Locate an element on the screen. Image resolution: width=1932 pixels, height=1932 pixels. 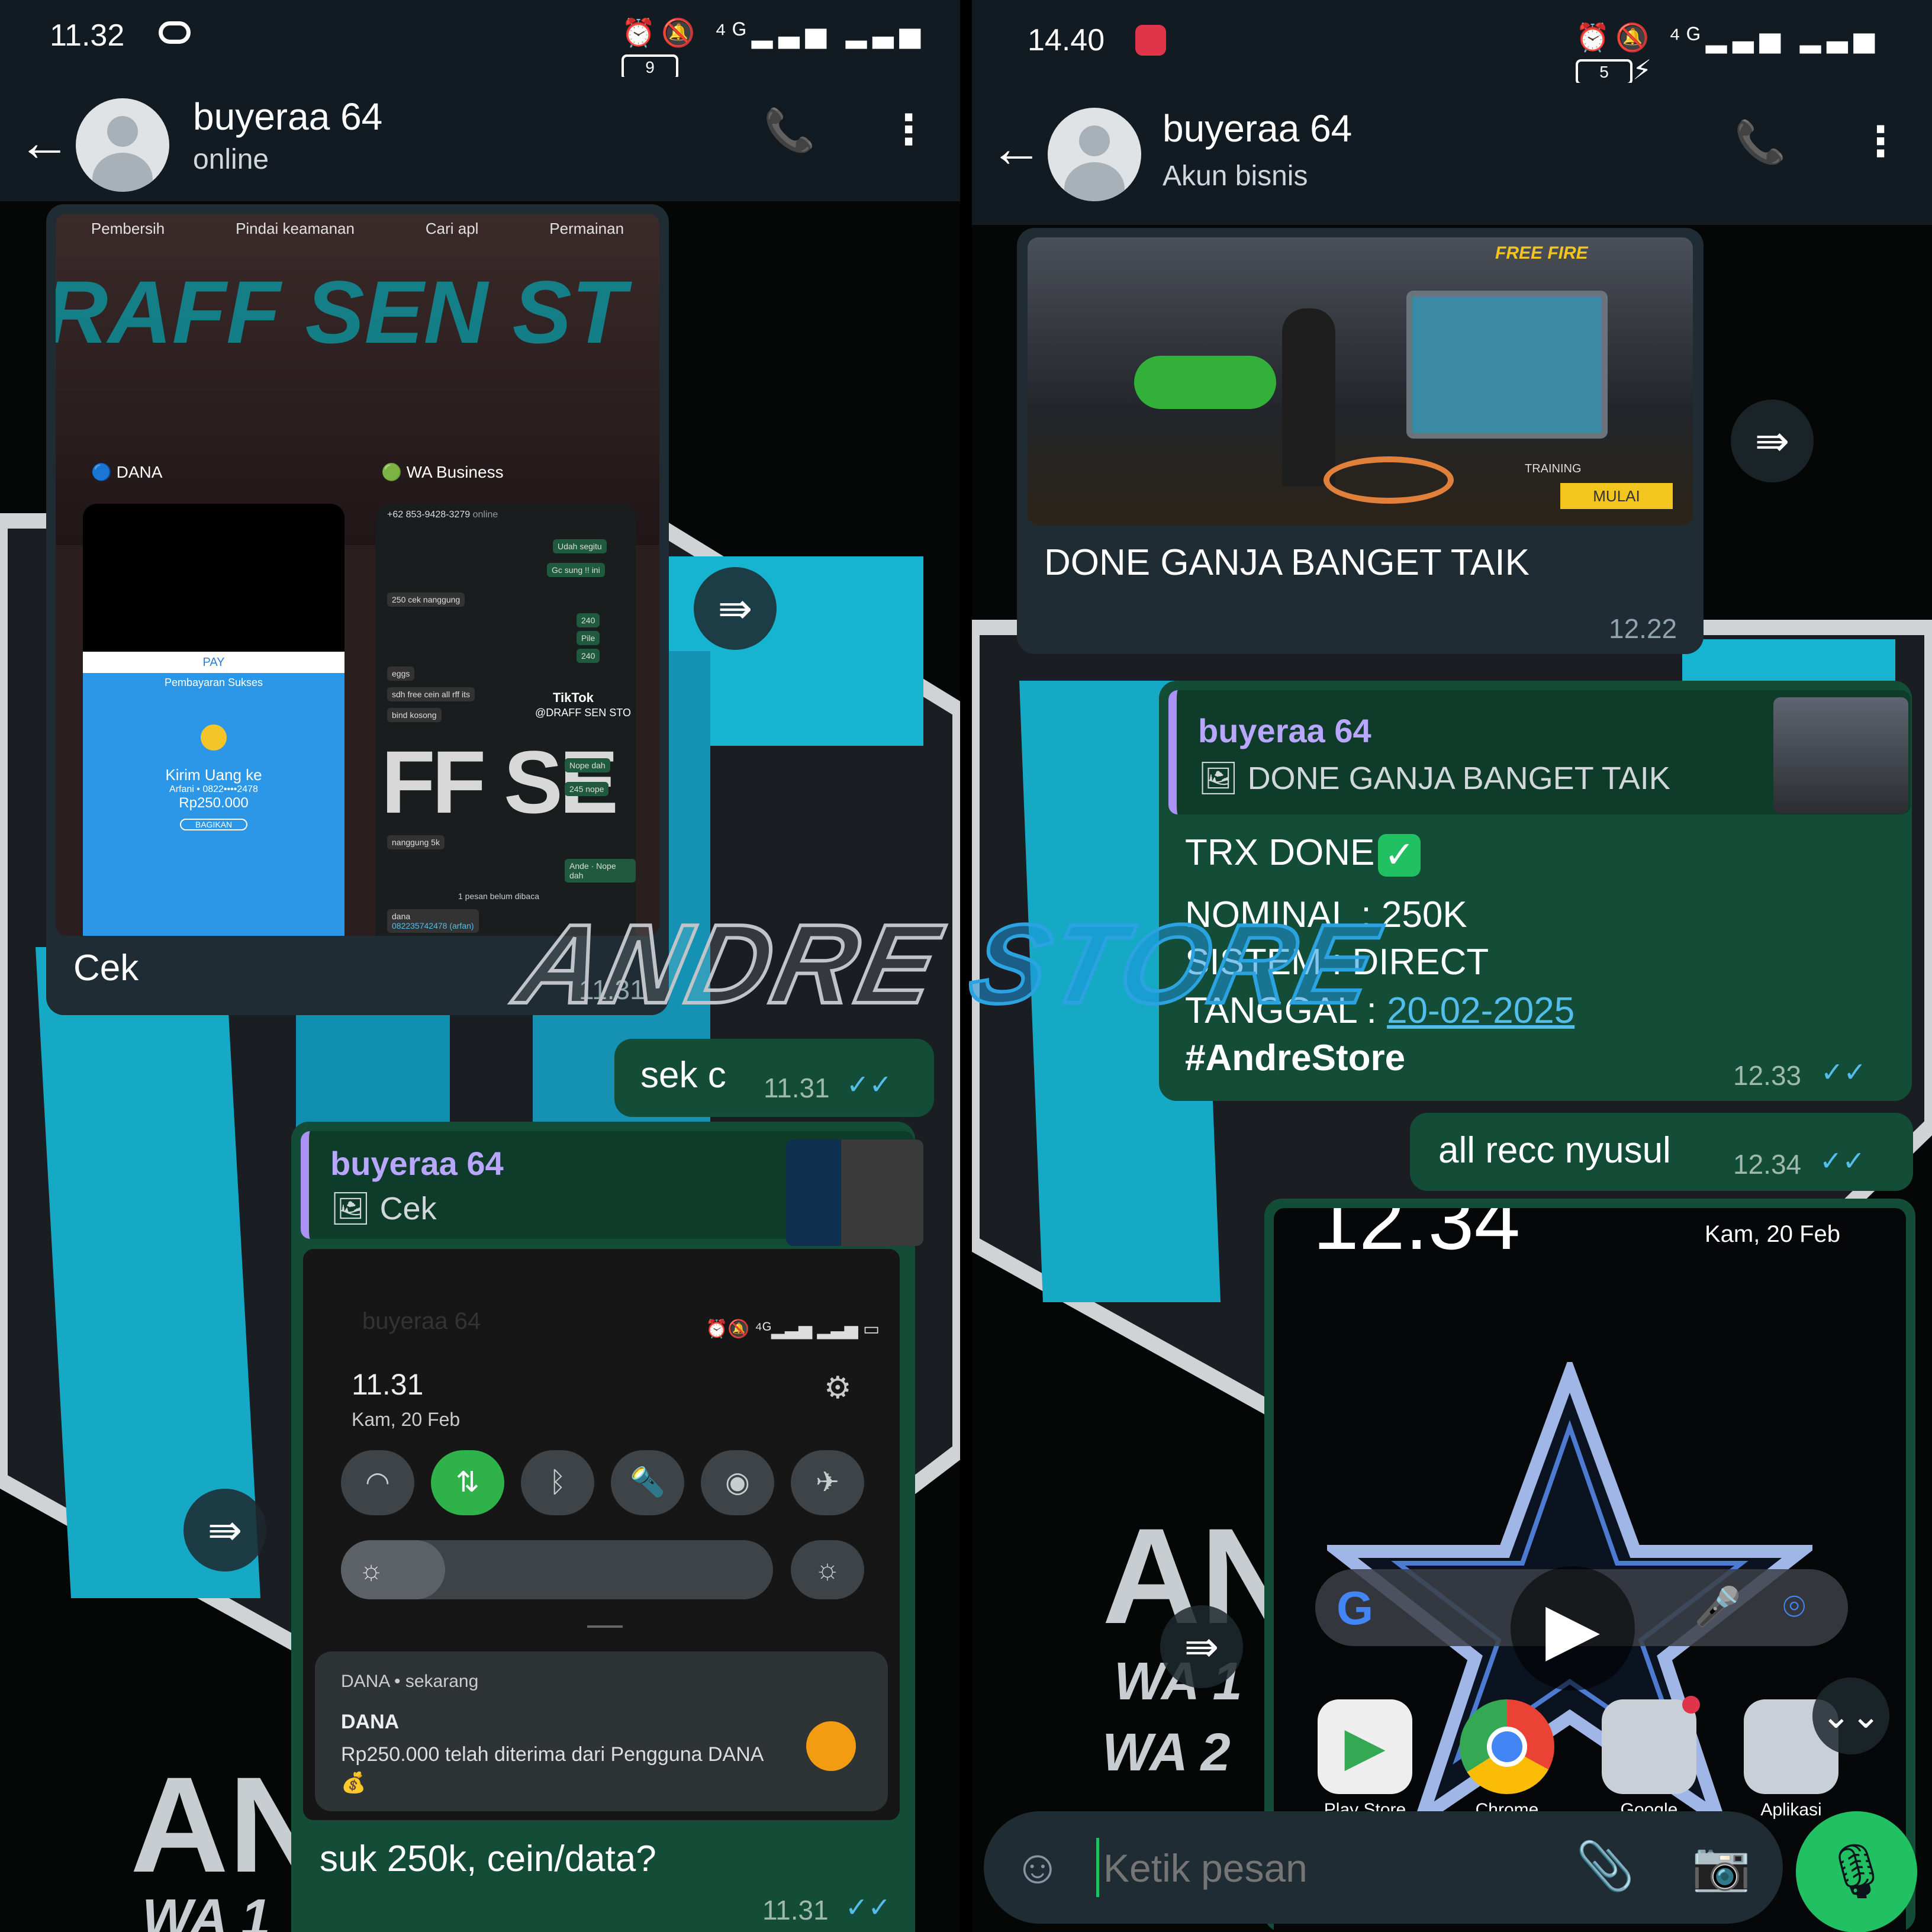
message-input is located at coordinates (1316, 1868).